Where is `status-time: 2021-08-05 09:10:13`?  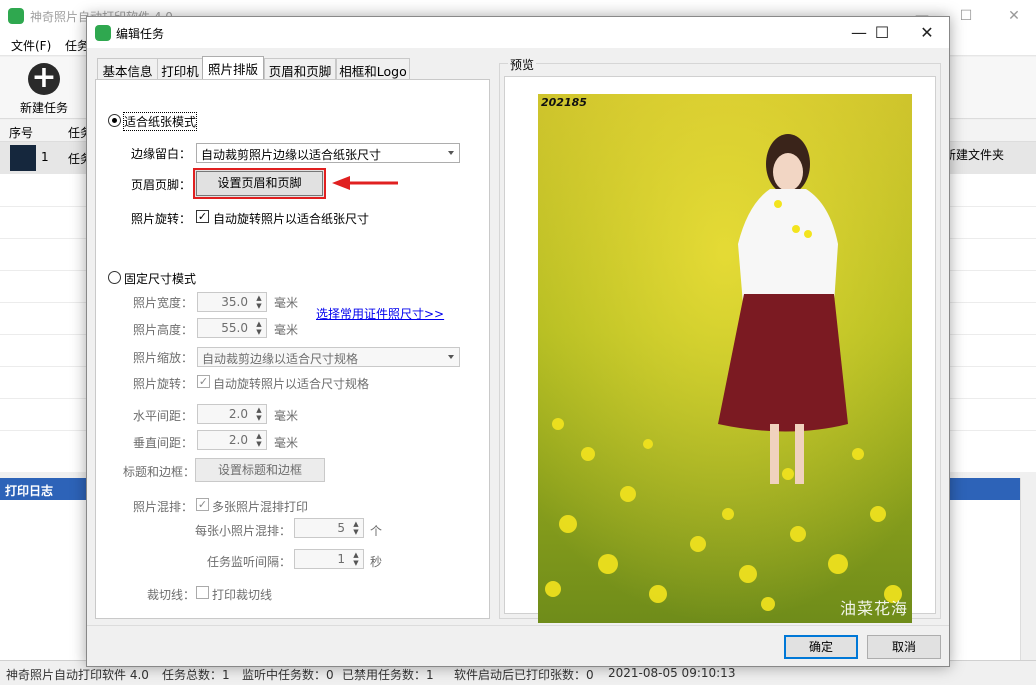 status-time: 2021-08-05 09:10:13 is located at coordinates (672, 673).